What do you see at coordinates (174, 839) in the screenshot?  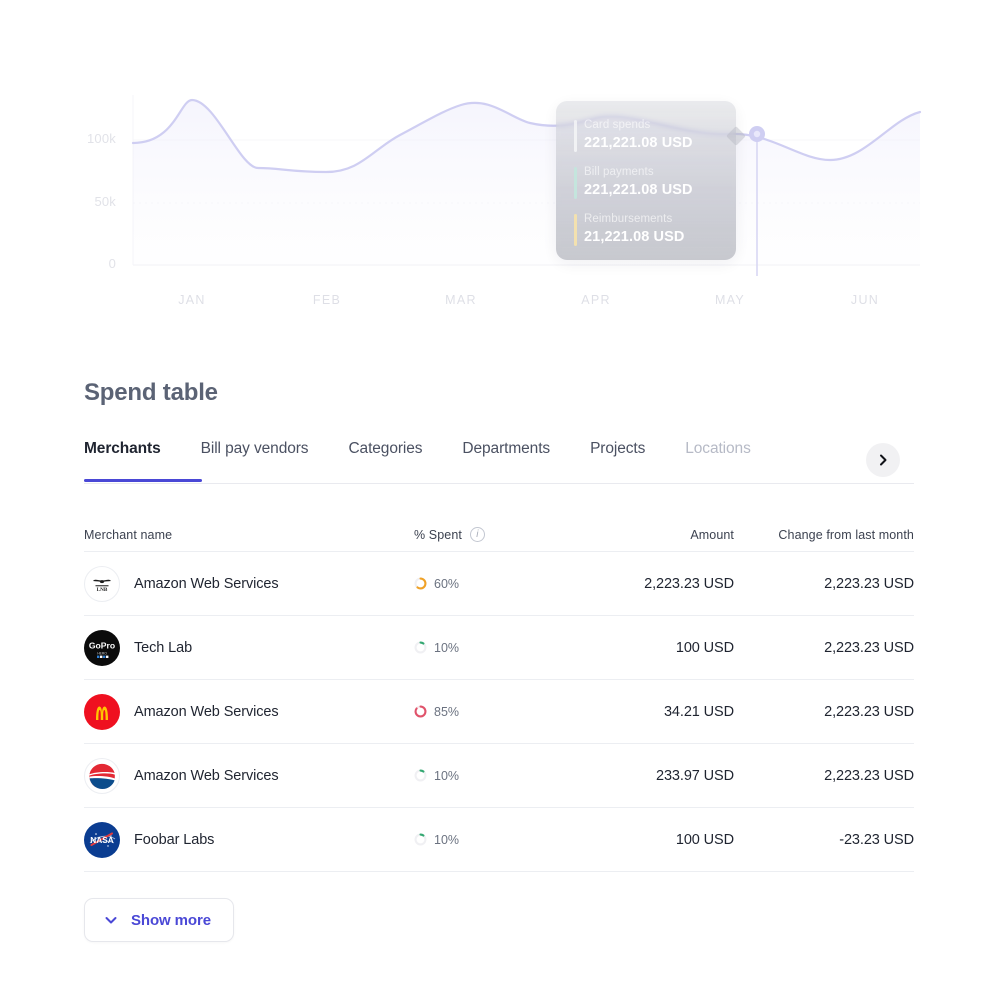 I see `merchant-name: Foobar Labs` at bounding box center [174, 839].